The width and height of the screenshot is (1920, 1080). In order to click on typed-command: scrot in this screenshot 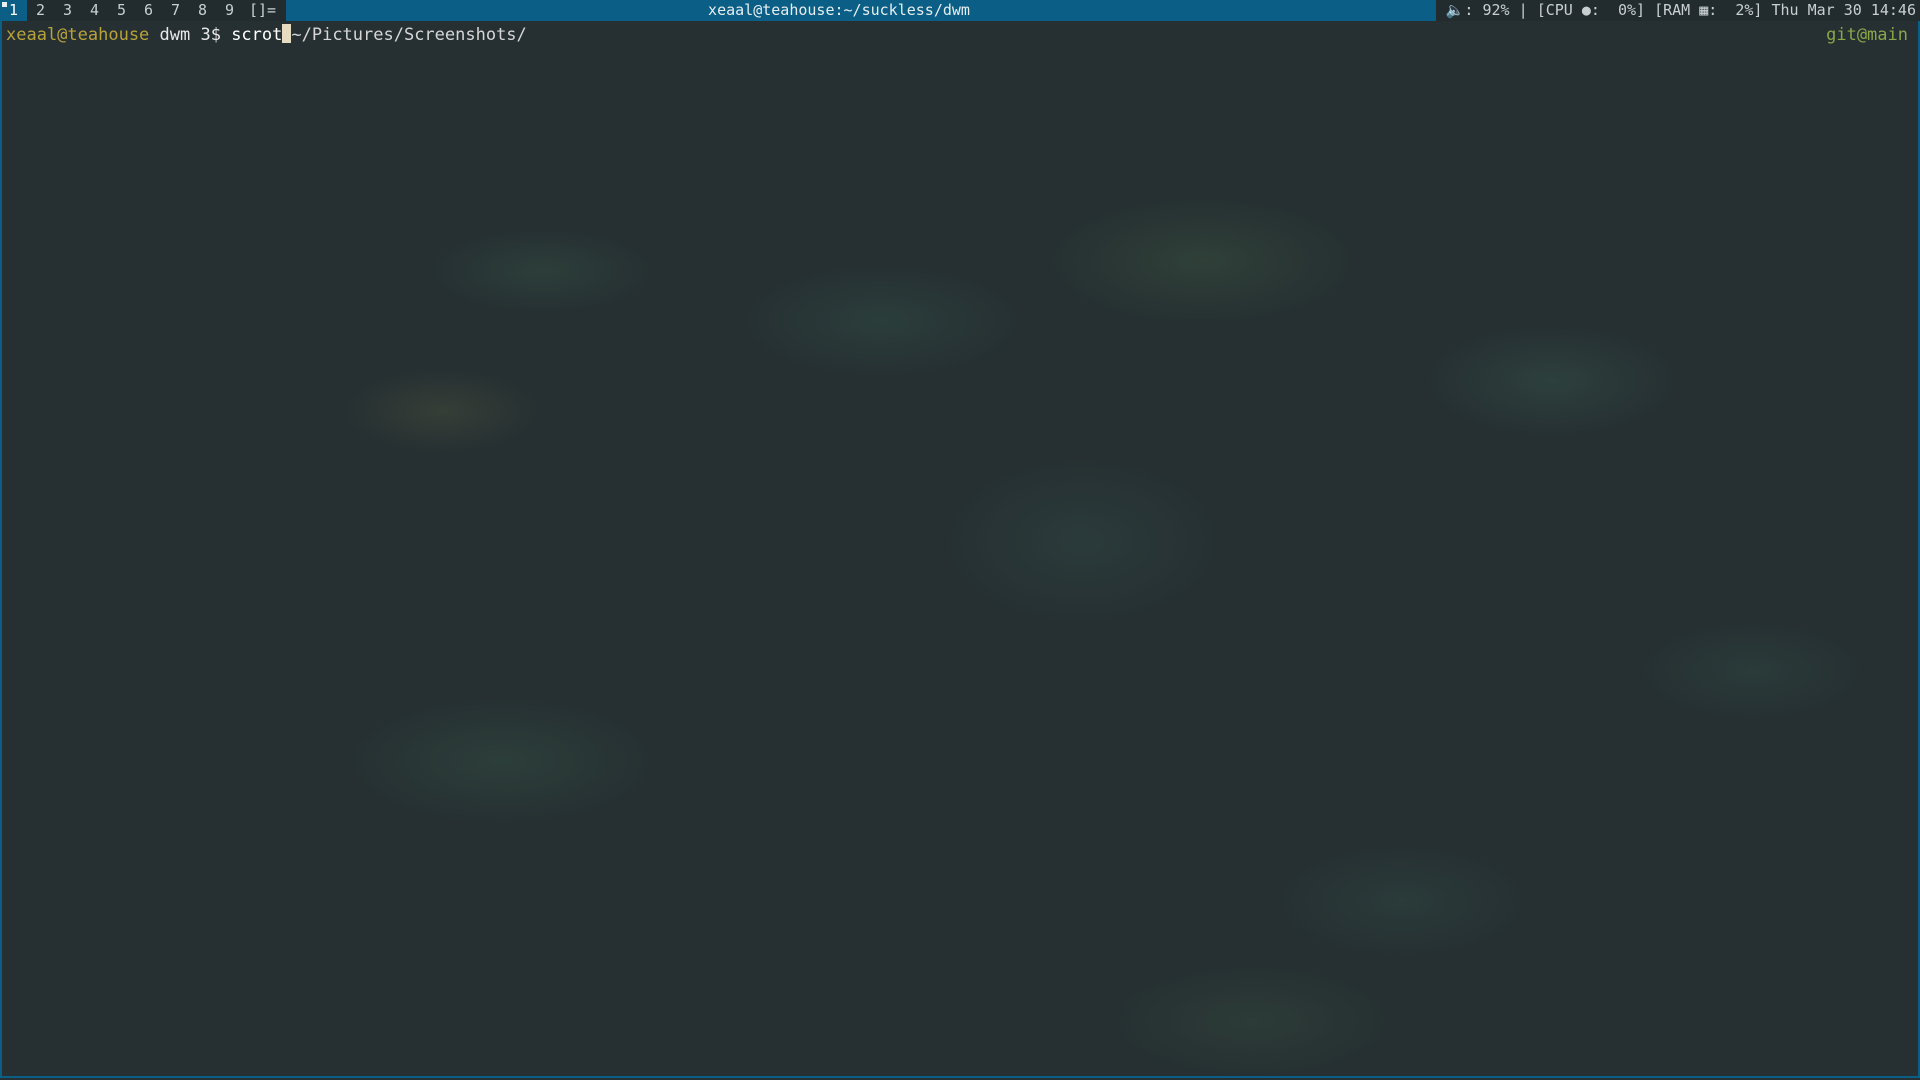, I will do `click(257, 35)`.